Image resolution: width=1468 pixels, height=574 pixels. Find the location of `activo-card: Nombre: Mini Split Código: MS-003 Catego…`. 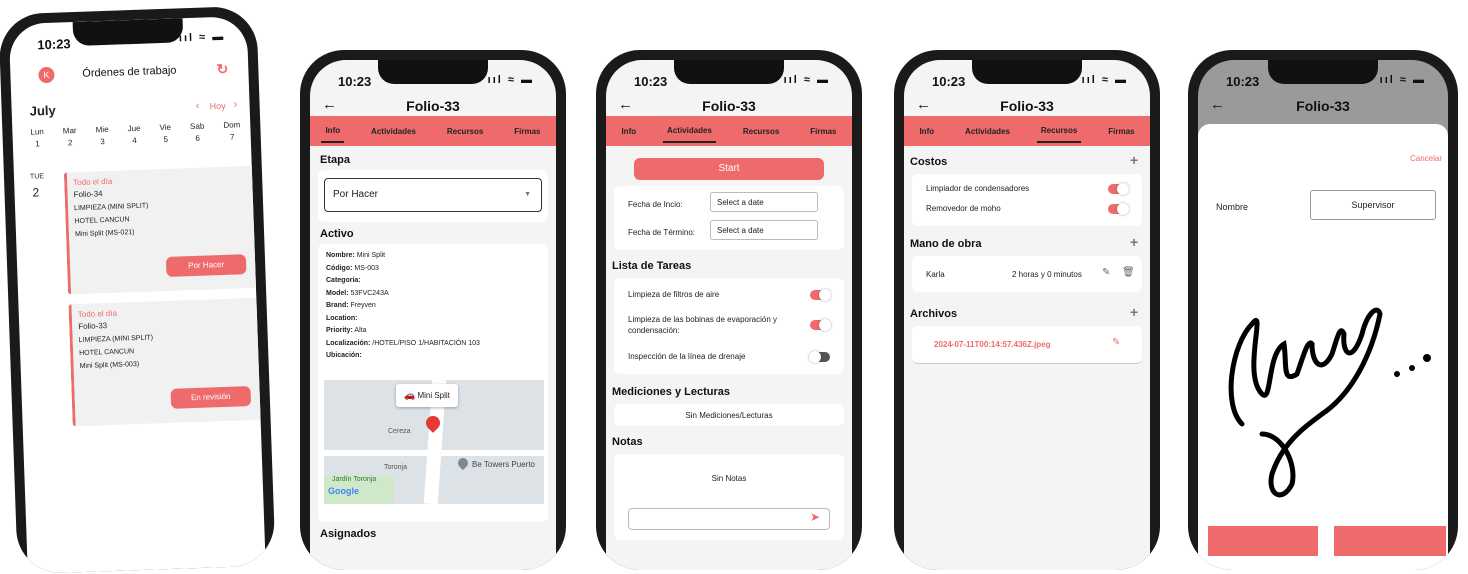

activo-card: Nombre: Mini Split Código: MS-003 Catego… is located at coordinates (433, 383).